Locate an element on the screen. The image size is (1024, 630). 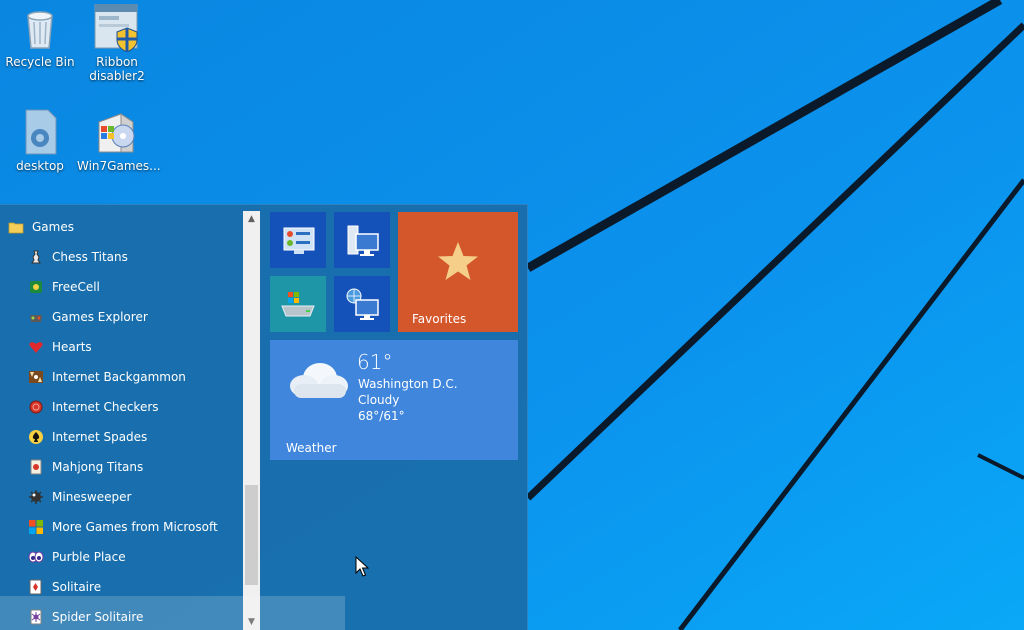
list-item-label: Solitaire is located at coordinates (77, 587).